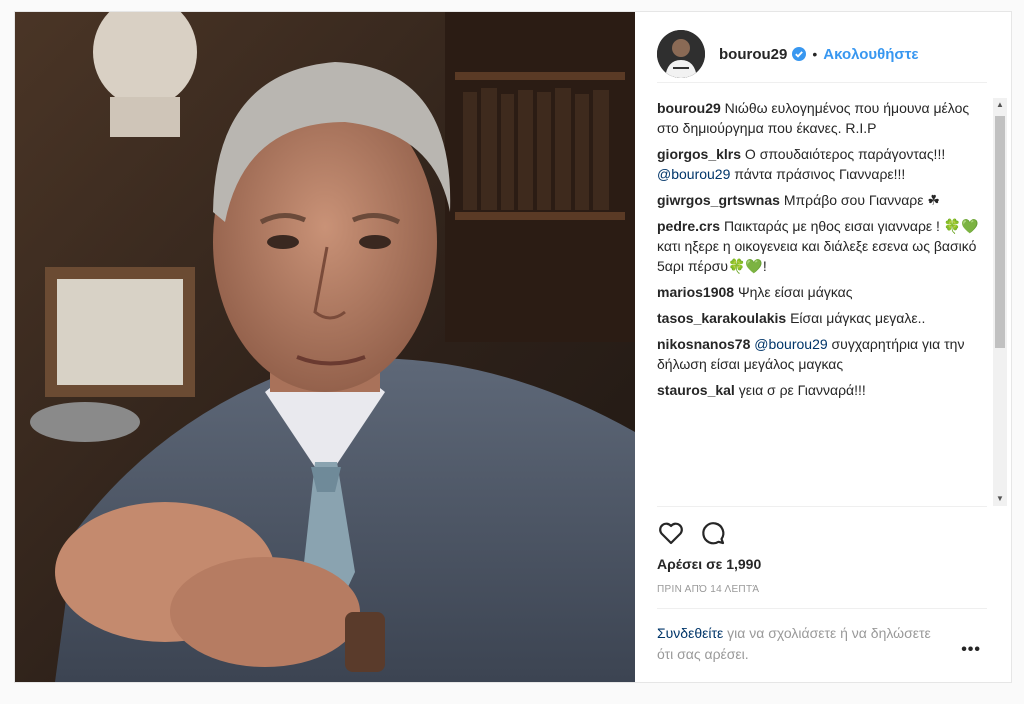  I want to click on likes-count: Αρέσει σε 1,990, so click(709, 564).